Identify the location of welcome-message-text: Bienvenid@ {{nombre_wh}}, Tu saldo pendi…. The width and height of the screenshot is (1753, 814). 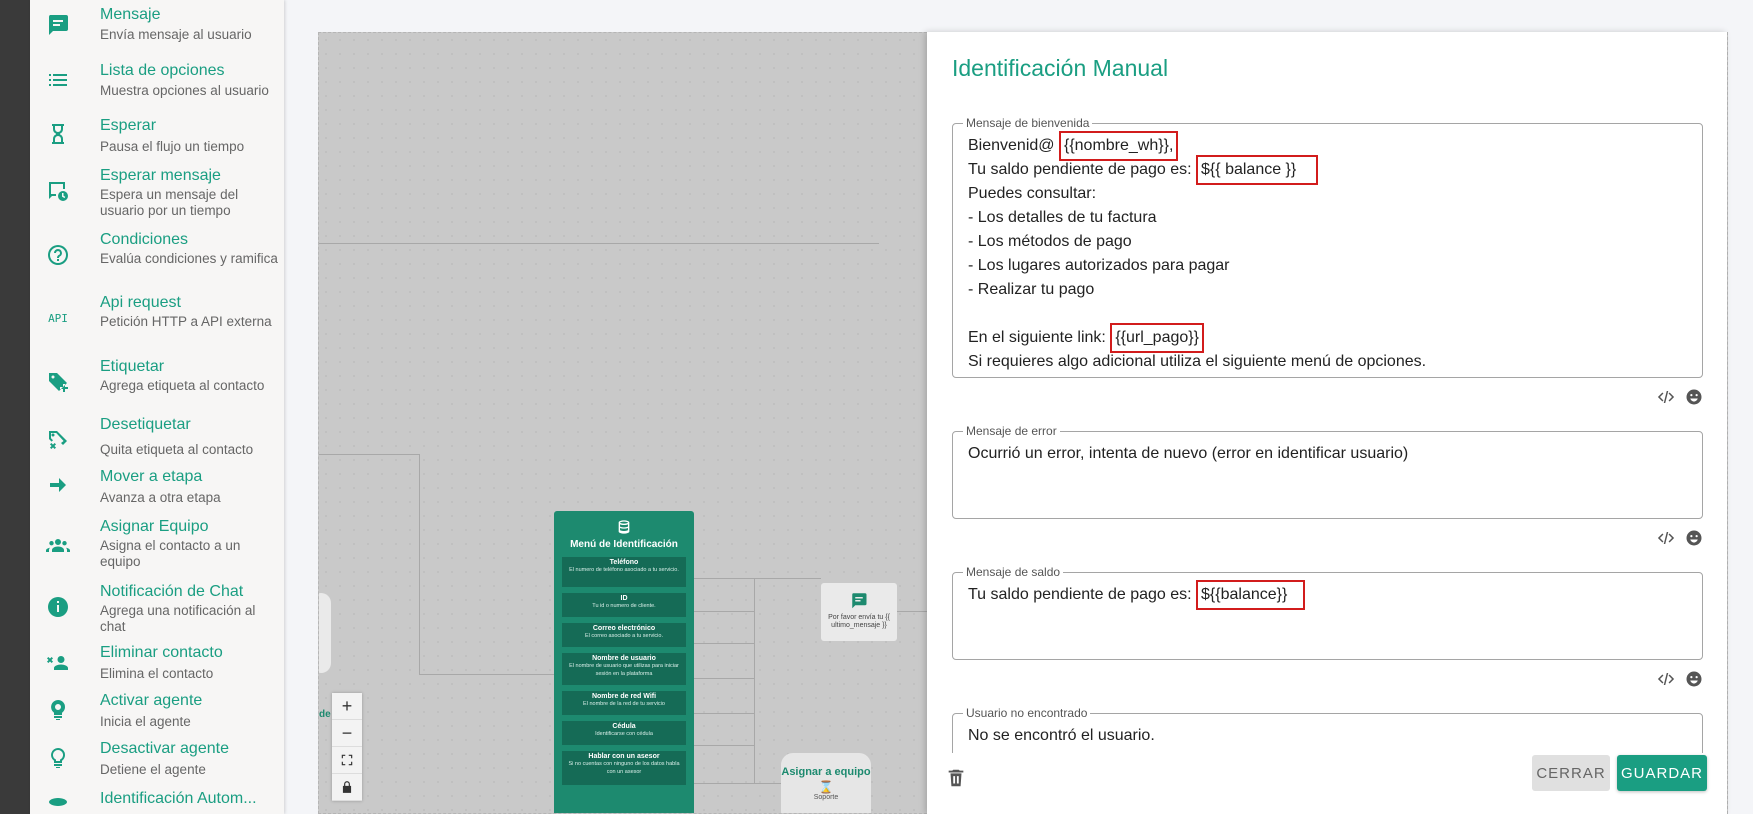
(1327, 254).